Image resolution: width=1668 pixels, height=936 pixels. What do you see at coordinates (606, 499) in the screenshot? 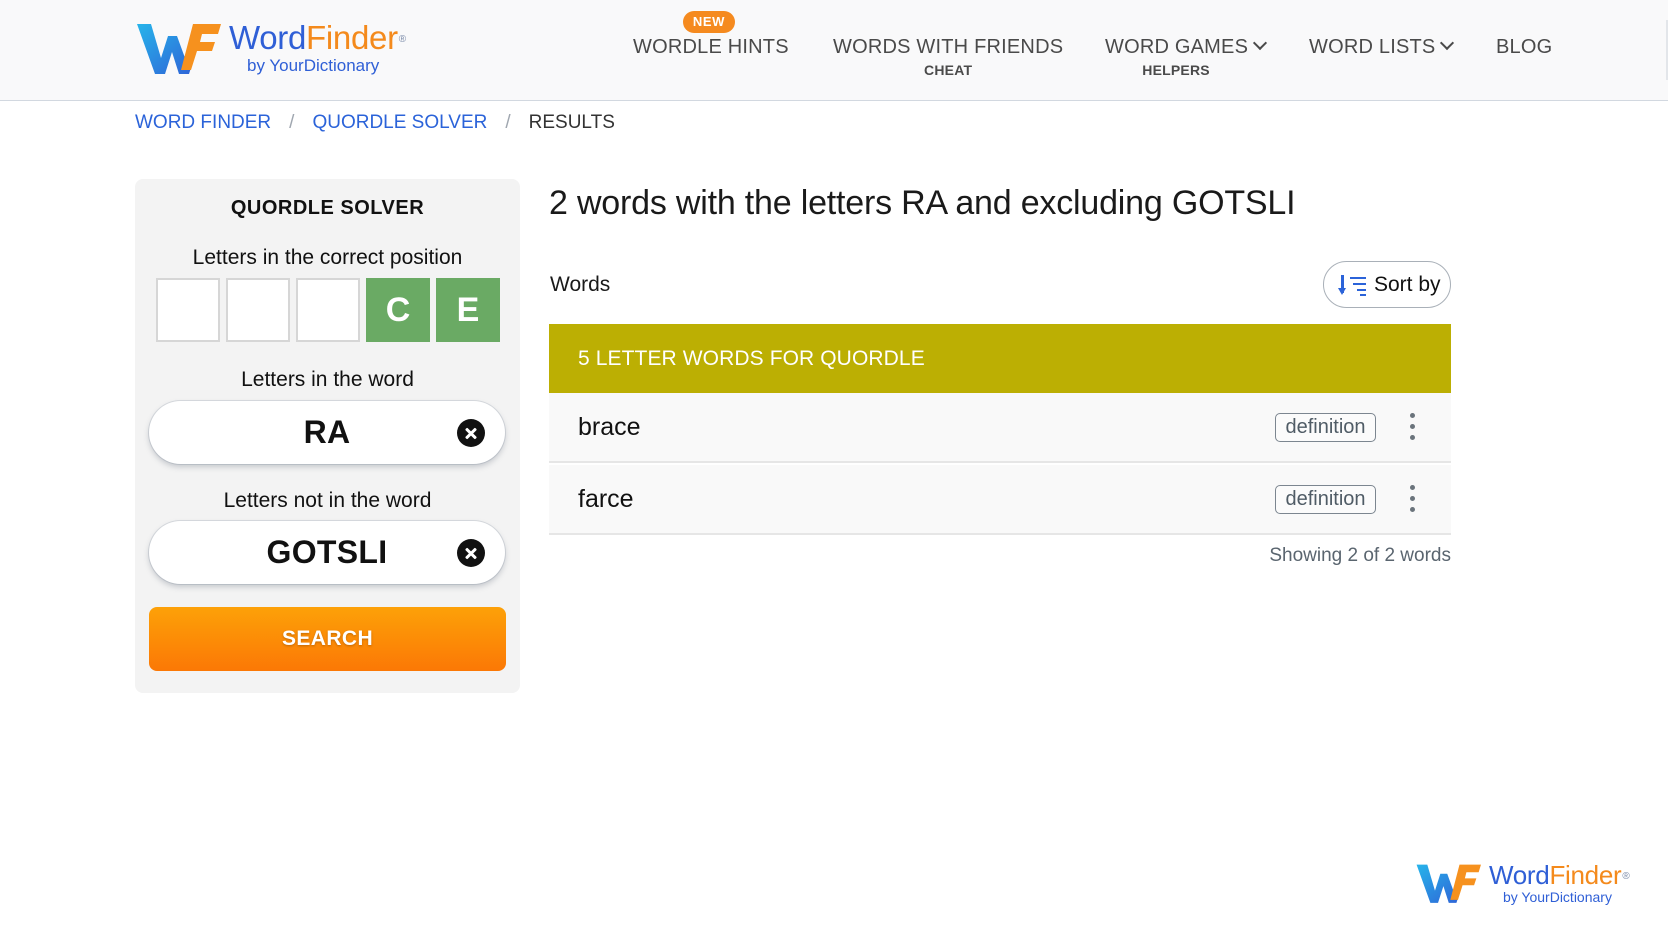
I see `word-link: farce` at bounding box center [606, 499].